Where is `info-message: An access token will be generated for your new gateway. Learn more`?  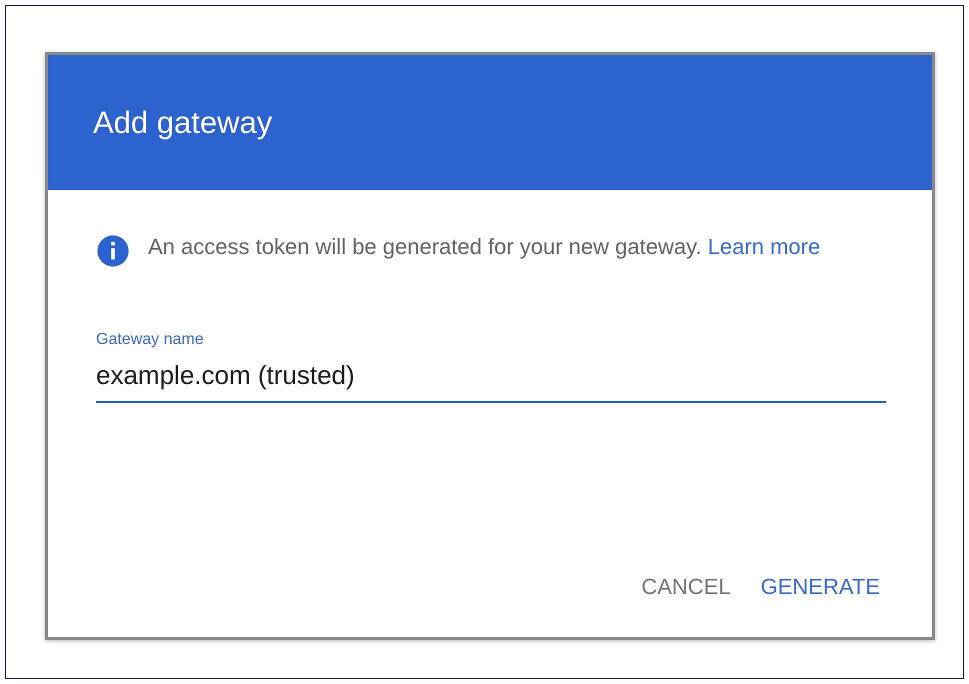
info-message: An access token will be generated for your new gateway. Learn more is located at coordinates (485, 247).